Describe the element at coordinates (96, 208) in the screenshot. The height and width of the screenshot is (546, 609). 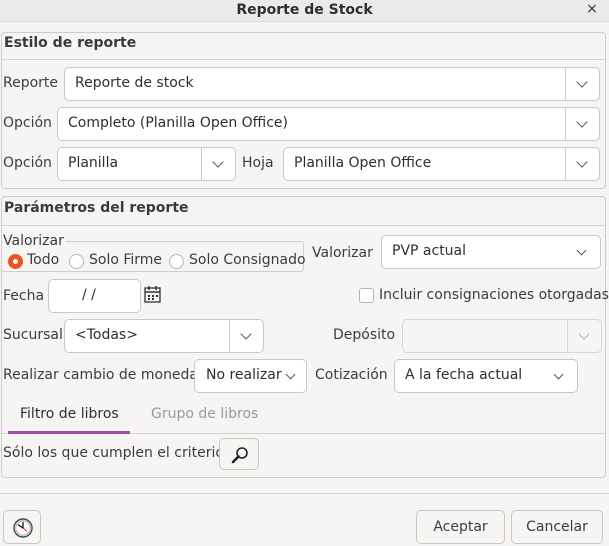
I see `parametros-group-title: Parámetros del reporte` at that location.